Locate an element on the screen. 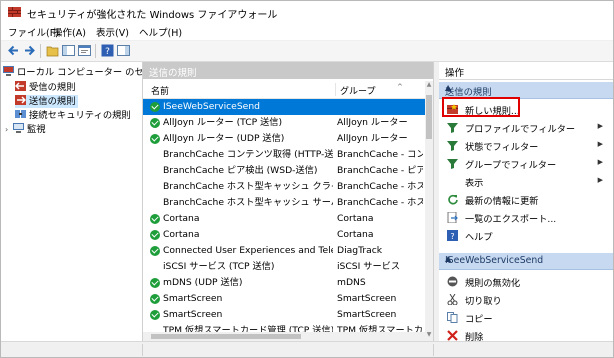 The width and height of the screenshot is (614, 358). tree-item-label: 接続セキュリティの規則 is located at coordinates (80, 115).